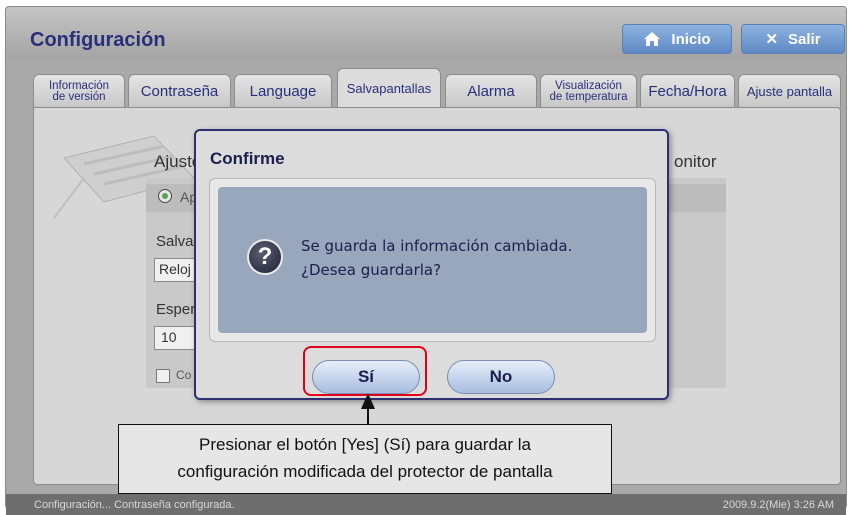  I want to click on tab-alarm: Alarma, so click(491, 91).